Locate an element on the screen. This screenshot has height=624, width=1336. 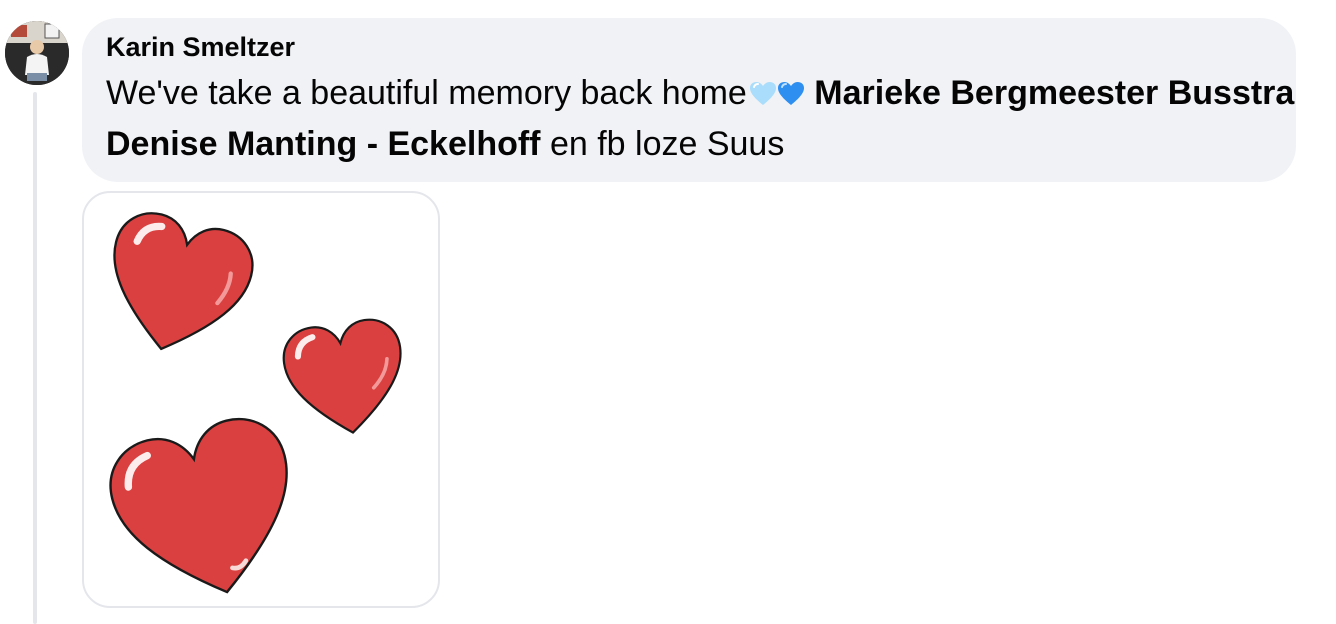
heart-middle-right is located at coordinates (345, 378).